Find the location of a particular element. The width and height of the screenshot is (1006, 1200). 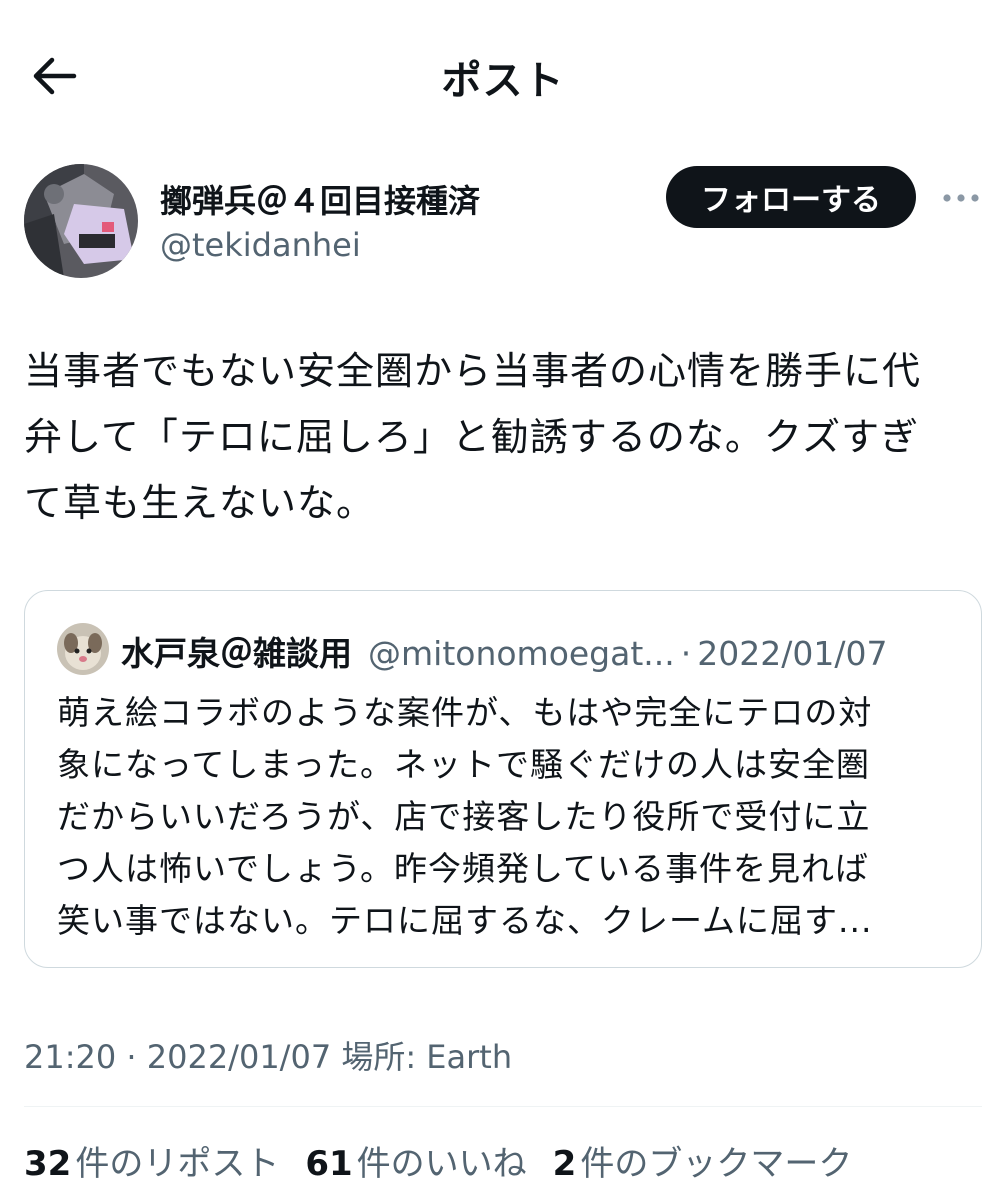

follow-button: フォローする is located at coordinates (791, 197).